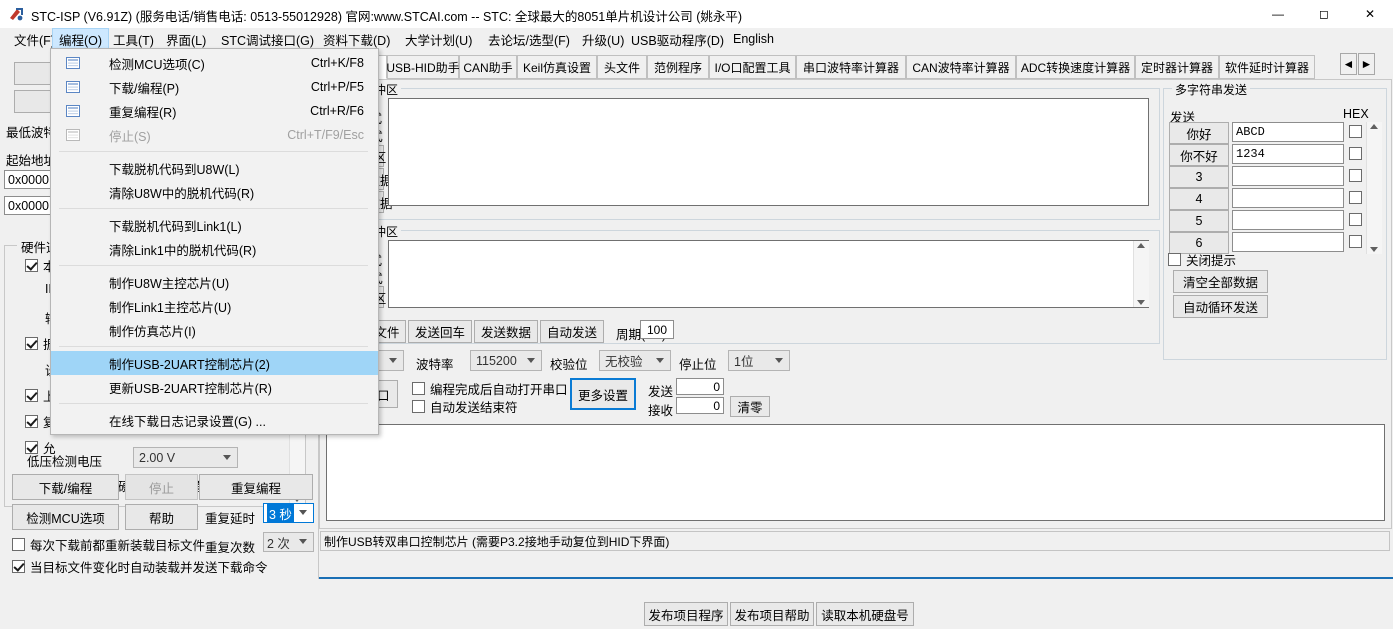 This screenshot has width=1393, height=629. I want to click on multistring-text-input-0: ABCD, so click(1288, 132).